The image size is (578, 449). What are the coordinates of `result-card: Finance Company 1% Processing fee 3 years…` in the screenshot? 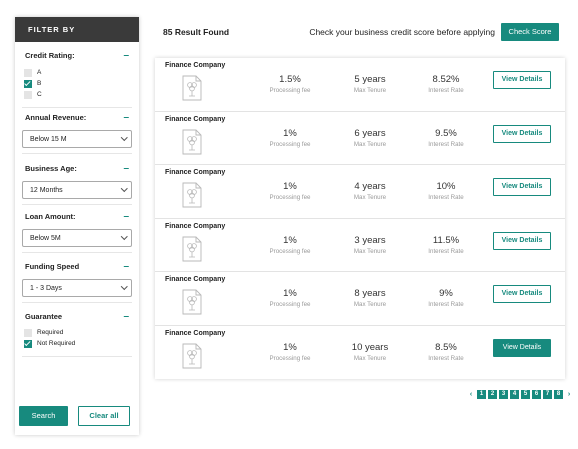 It's located at (360, 245).